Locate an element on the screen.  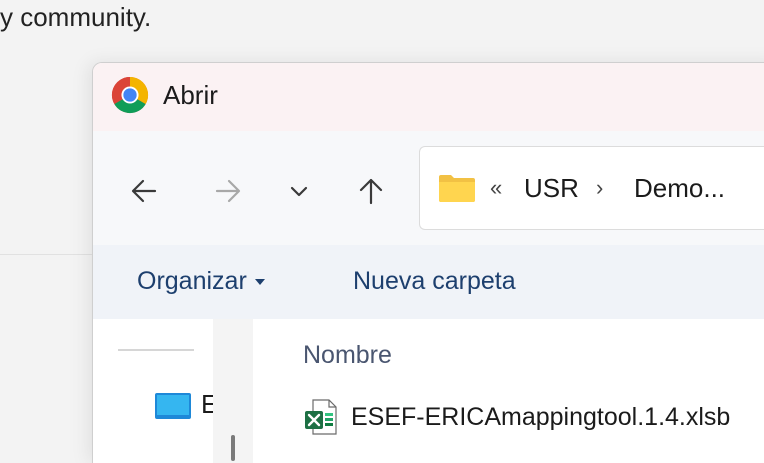
background-divider is located at coordinates (47, 254).